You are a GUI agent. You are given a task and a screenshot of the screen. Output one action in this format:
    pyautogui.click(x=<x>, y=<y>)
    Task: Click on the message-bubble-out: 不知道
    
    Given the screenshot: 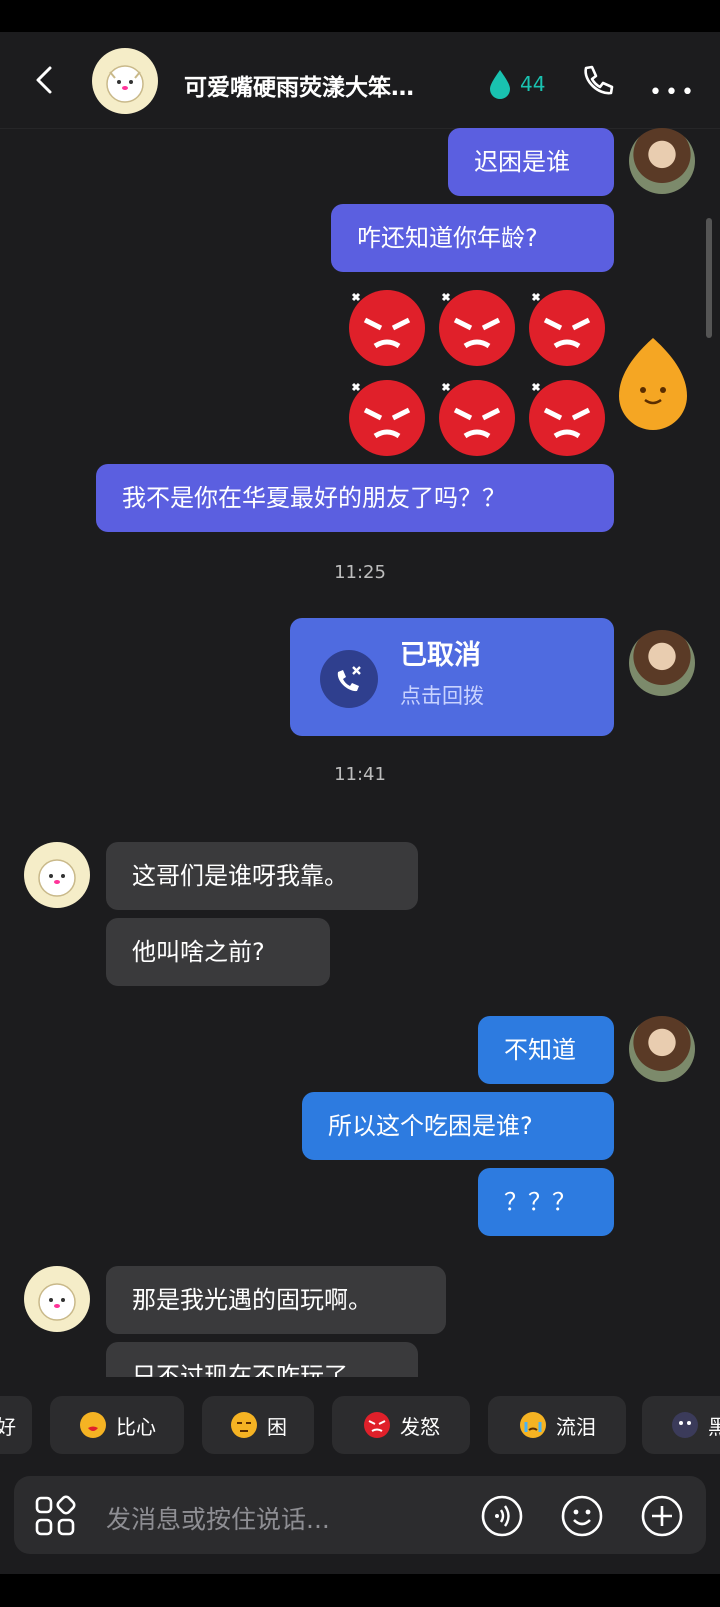 What is the action you would take?
    pyautogui.click(x=546, y=1050)
    